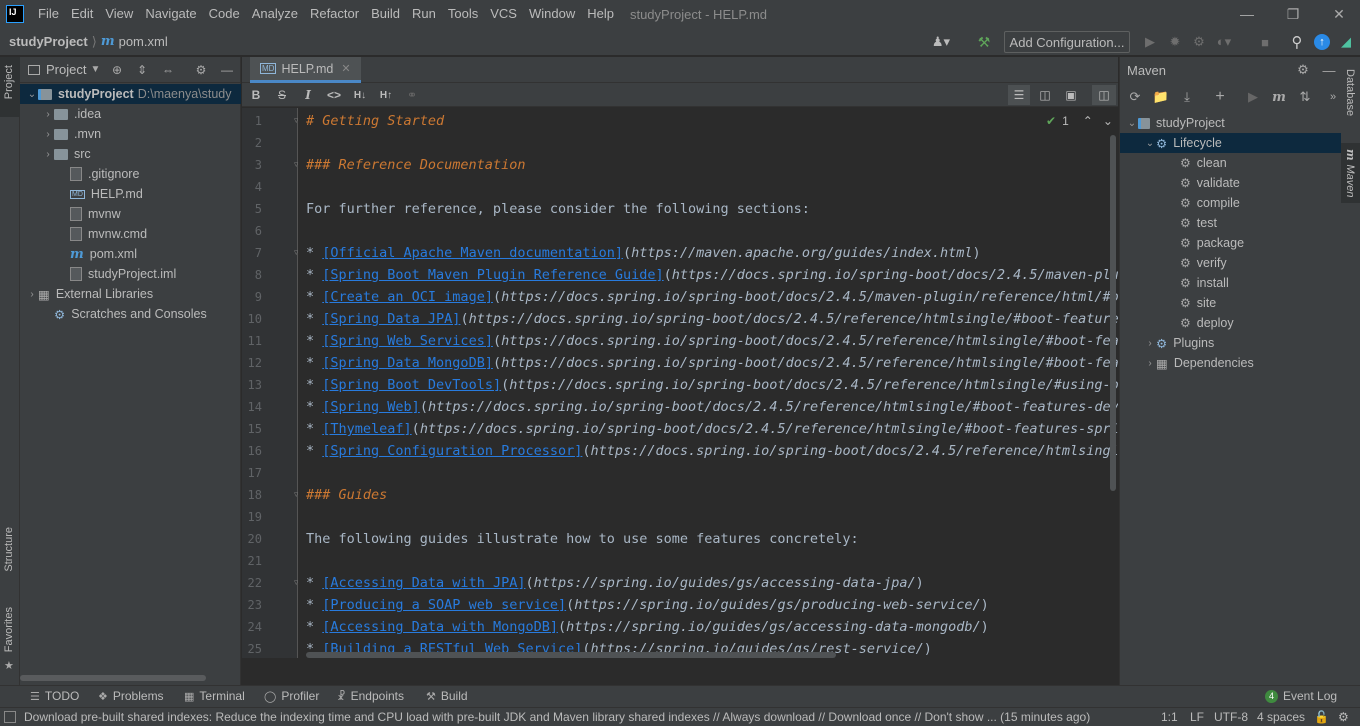  I want to click on toggle-offline-icon: ⇅, so click(1305, 97).